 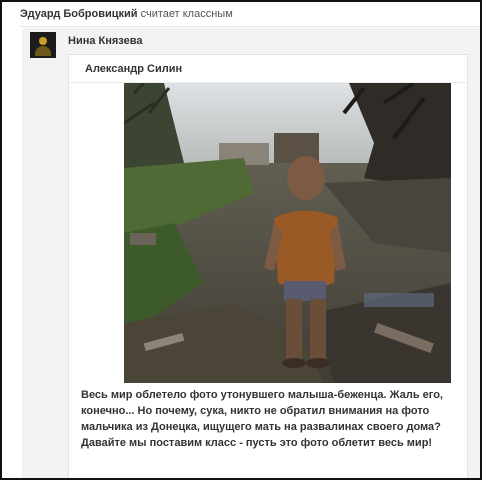 I want to click on activity-actor-link: Эдуард Бобровицкий, so click(x=79, y=14).